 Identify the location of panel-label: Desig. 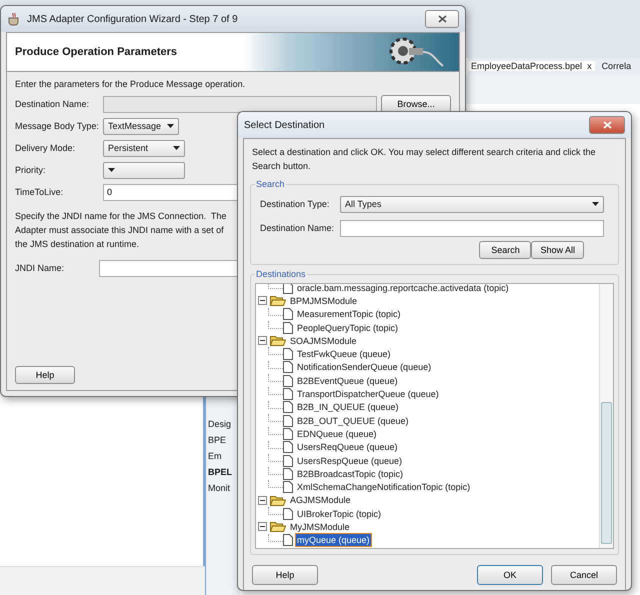
(219, 424).